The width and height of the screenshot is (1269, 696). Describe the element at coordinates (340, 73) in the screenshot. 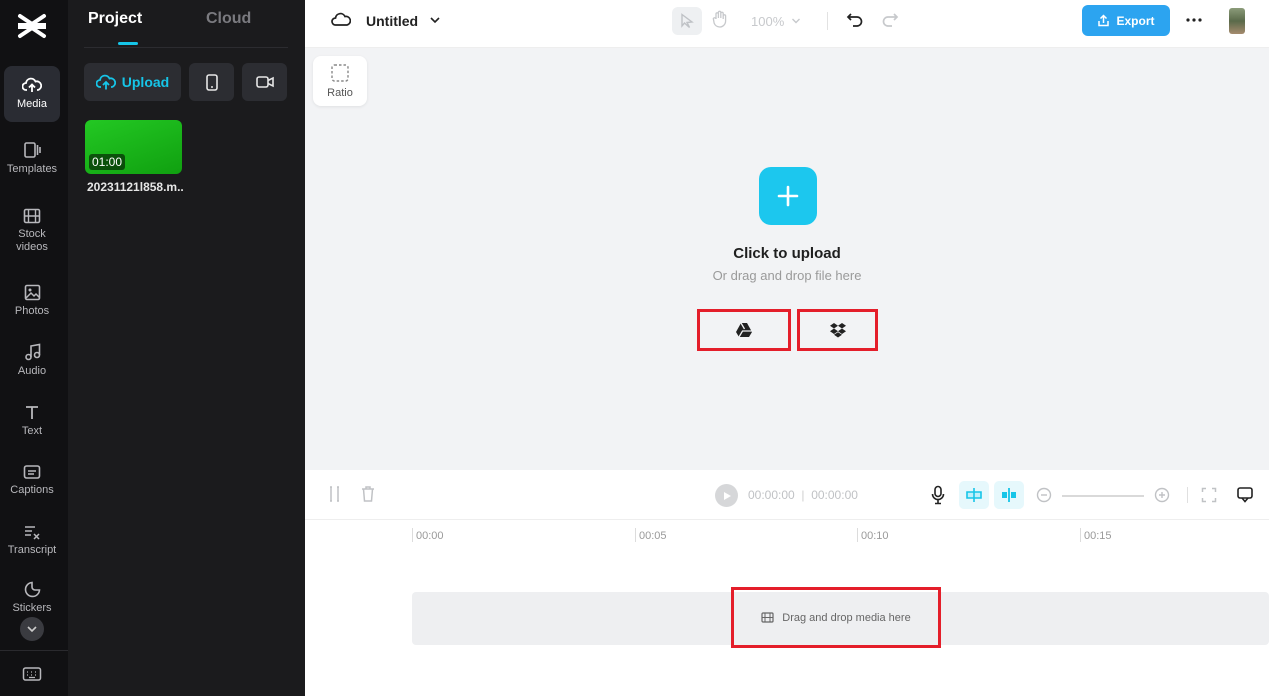

I see `aspect-ratio-icon` at that location.